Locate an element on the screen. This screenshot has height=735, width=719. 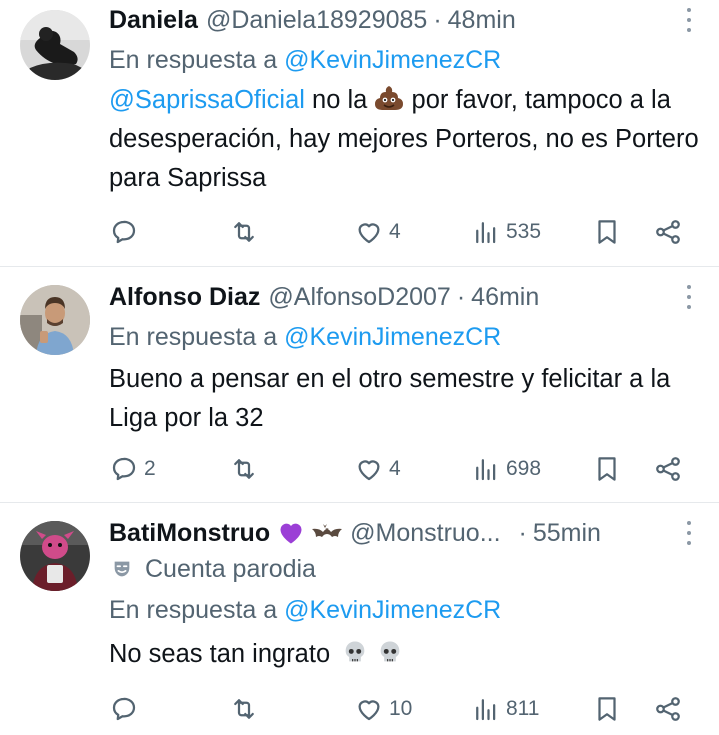
timestamp: 48min is located at coordinates (482, 20).